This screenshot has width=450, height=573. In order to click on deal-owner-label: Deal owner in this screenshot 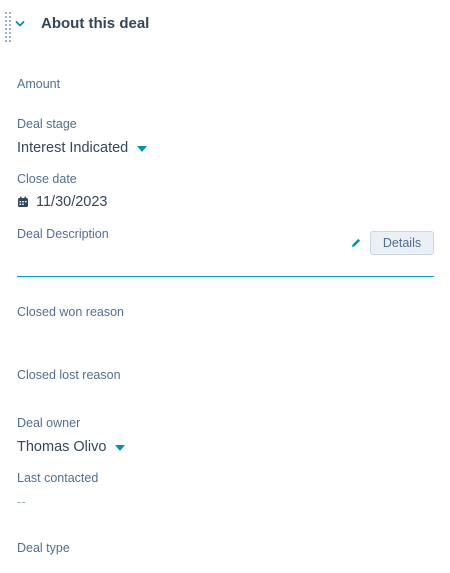, I will do `click(49, 423)`.